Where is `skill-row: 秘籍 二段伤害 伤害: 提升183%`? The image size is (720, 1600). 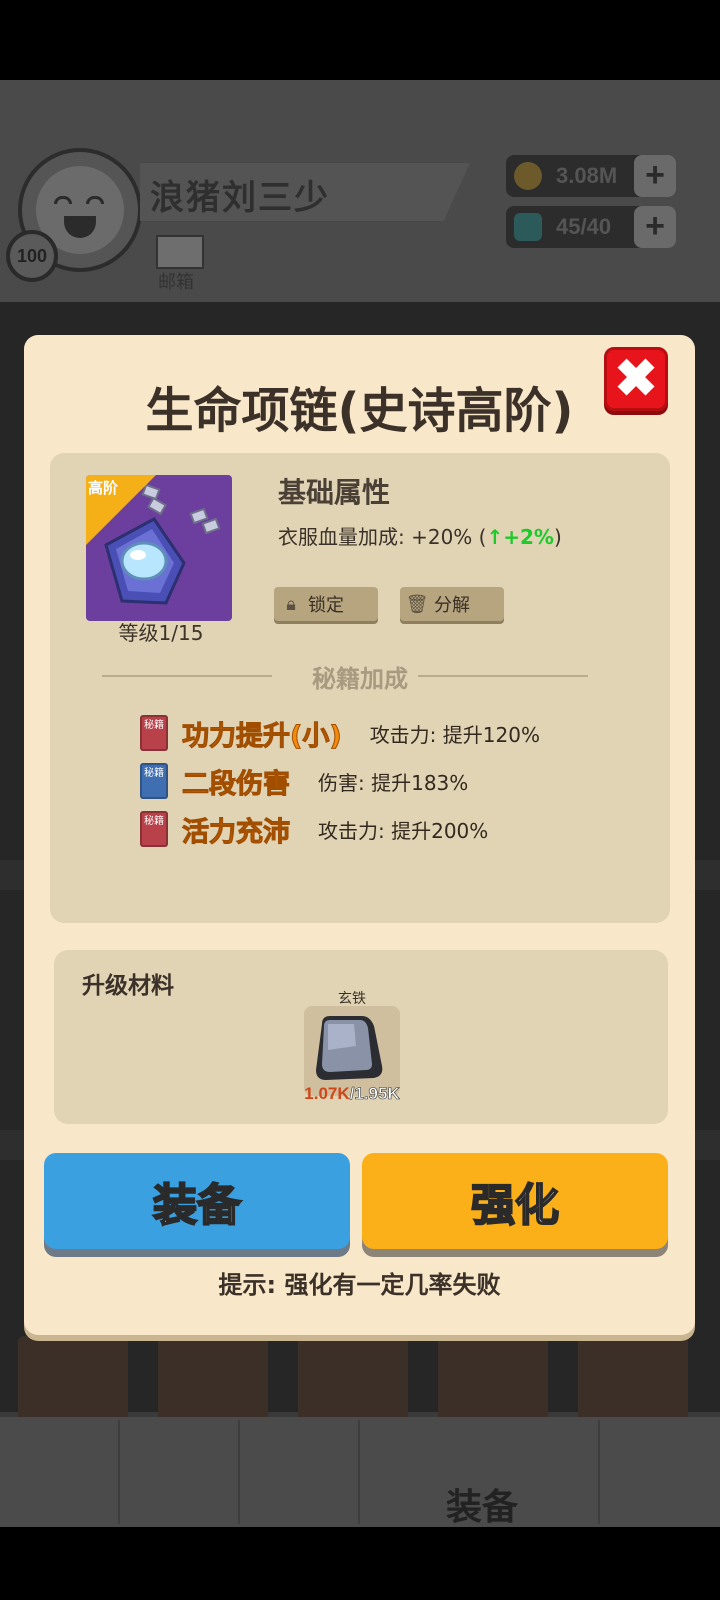
skill-row: 秘籍 二段伤害 伤害: 提升183% is located at coordinates (304, 781).